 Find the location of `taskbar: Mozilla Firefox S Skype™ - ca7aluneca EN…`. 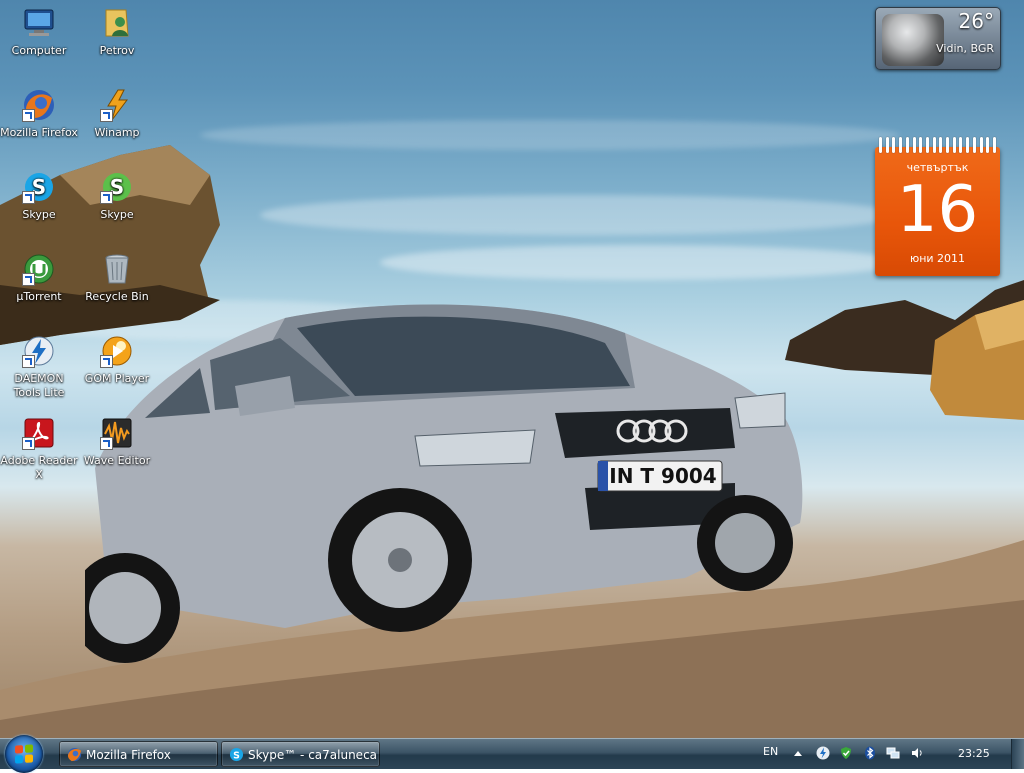

taskbar: Mozilla Firefox S Skype™ - ca7aluneca EN… is located at coordinates (512, 754).